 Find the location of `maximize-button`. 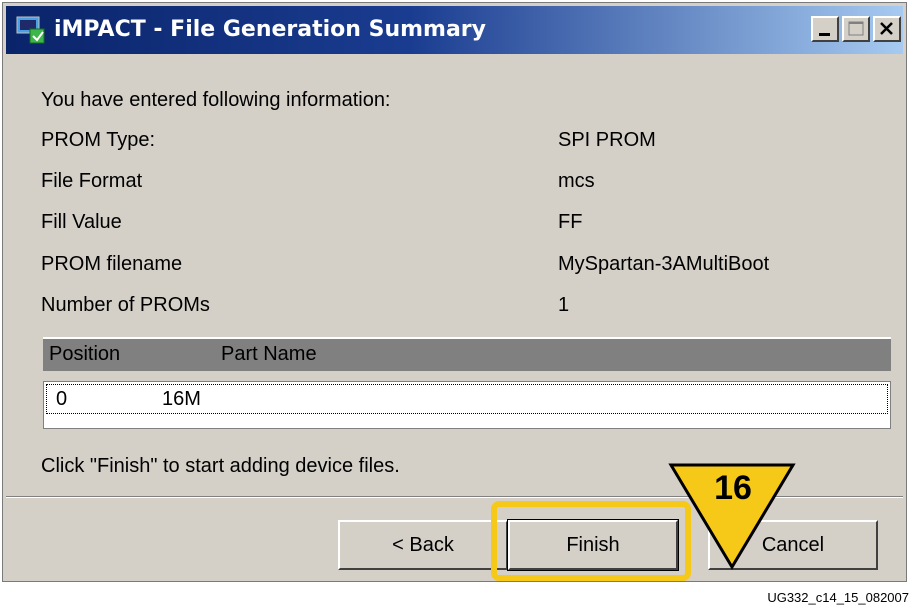

maximize-button is located at coordinates (856, 29).